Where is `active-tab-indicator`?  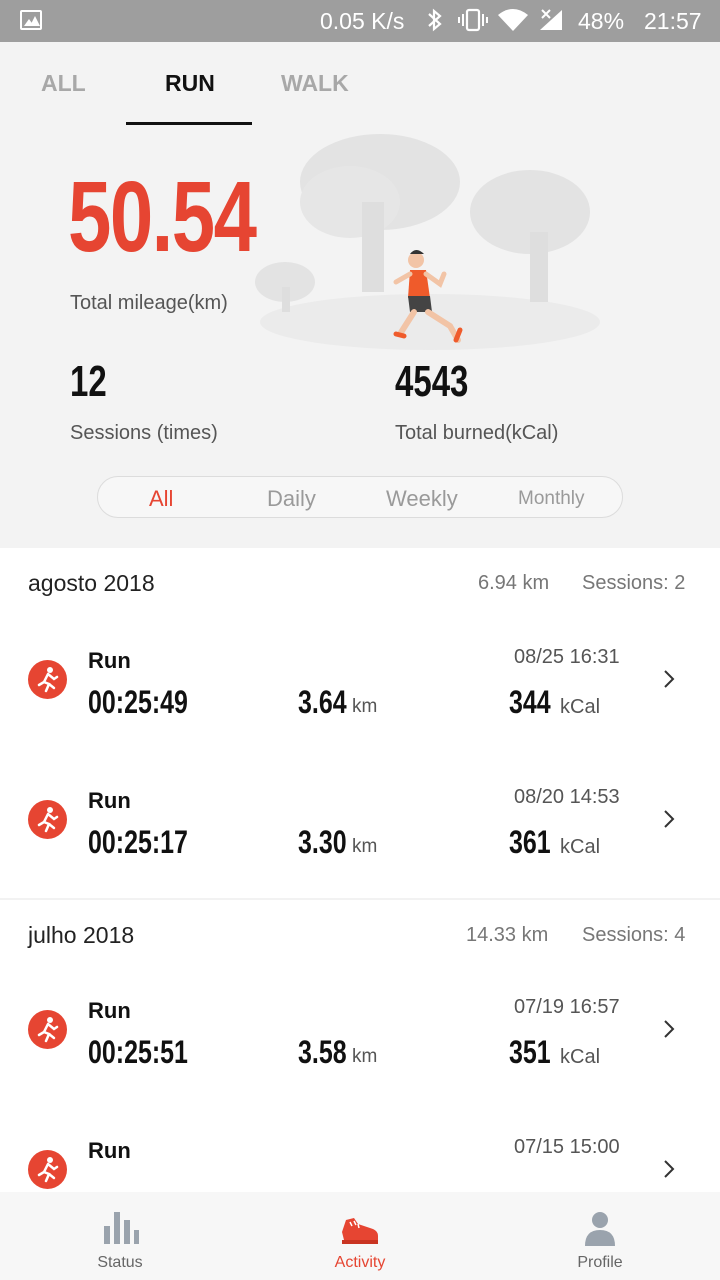
active-tab-indicator is located at coordinates (189, 123).